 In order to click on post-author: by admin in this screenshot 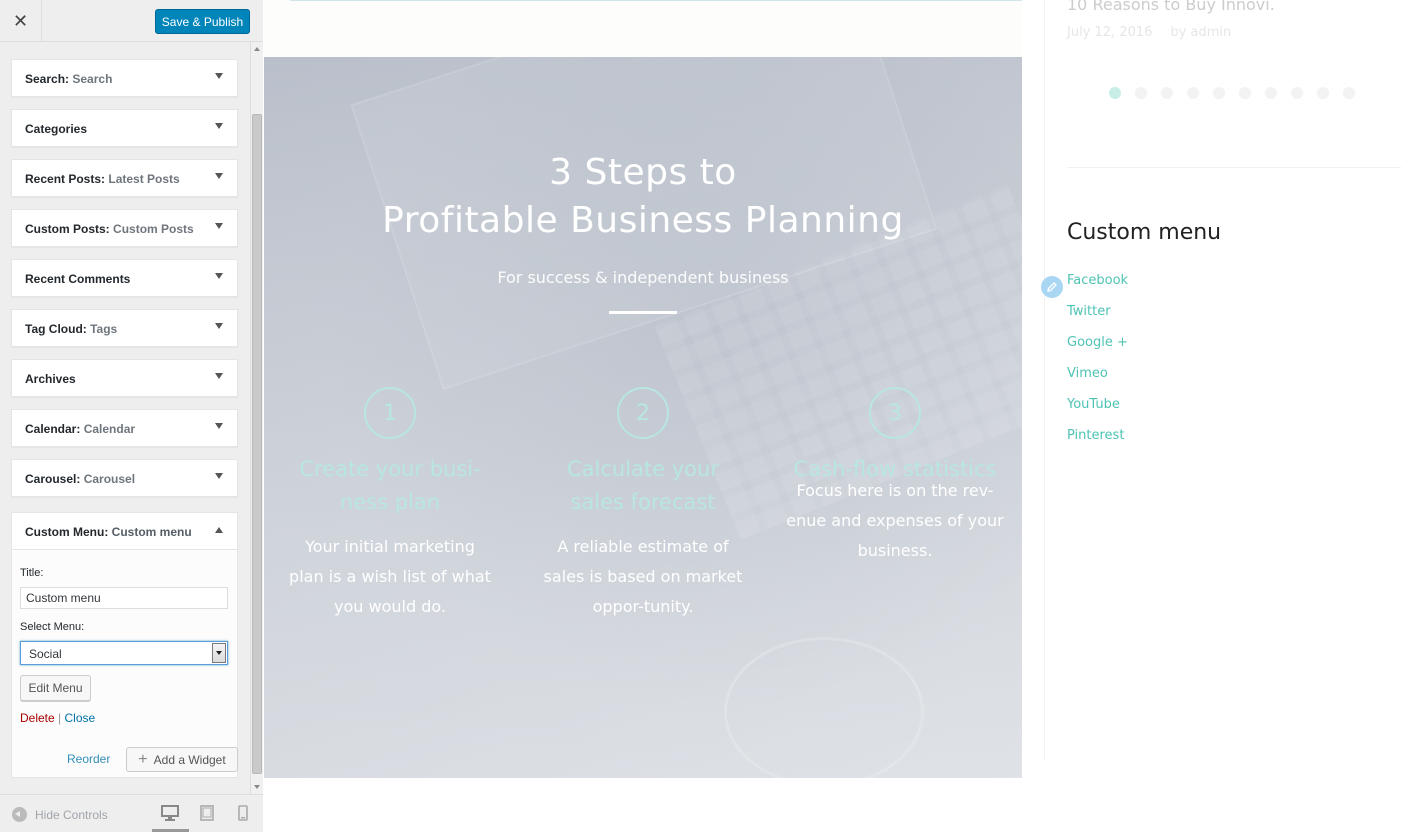, I will do `click(1201, 32)`.